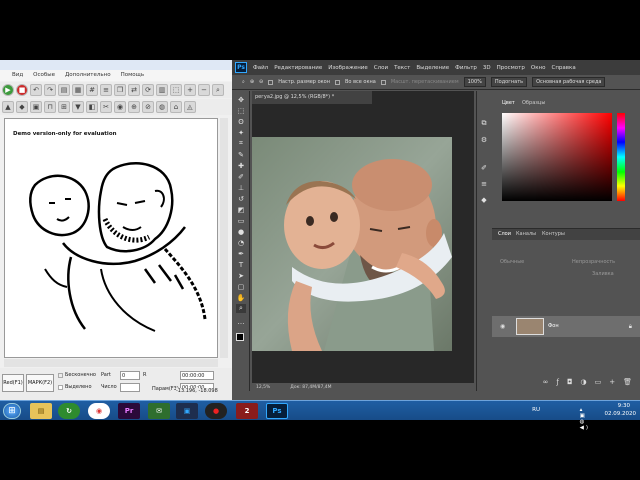  I want to click on ps-menu-layers: Слои, so click(381, 68).